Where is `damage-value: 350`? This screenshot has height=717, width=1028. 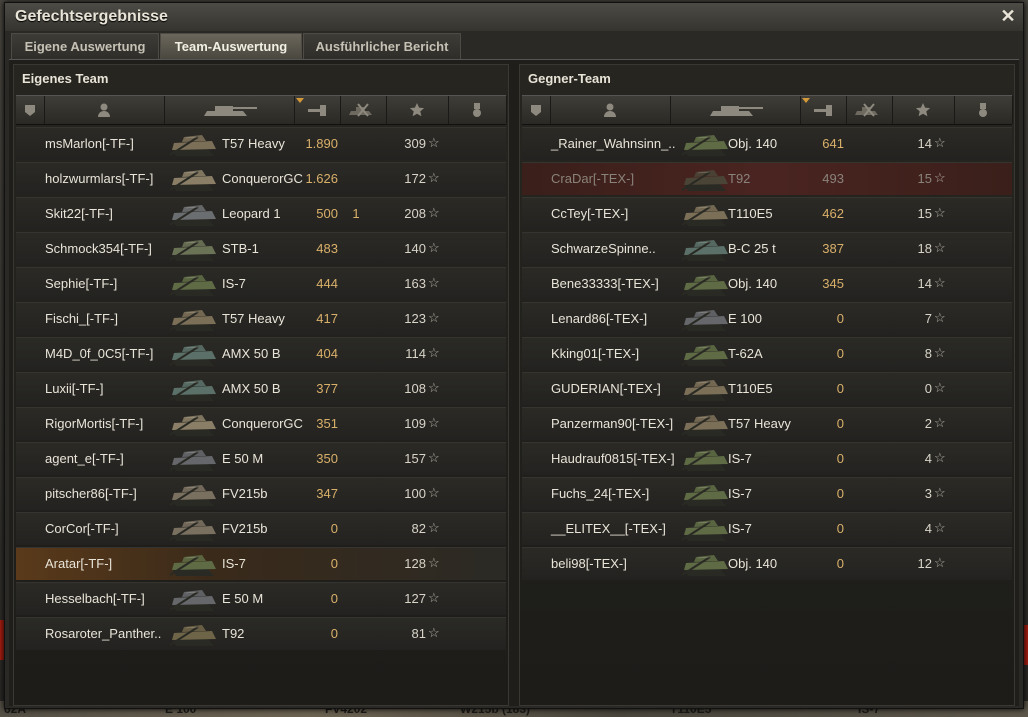 damage-value: 350 is located at coordinates (327, 458).